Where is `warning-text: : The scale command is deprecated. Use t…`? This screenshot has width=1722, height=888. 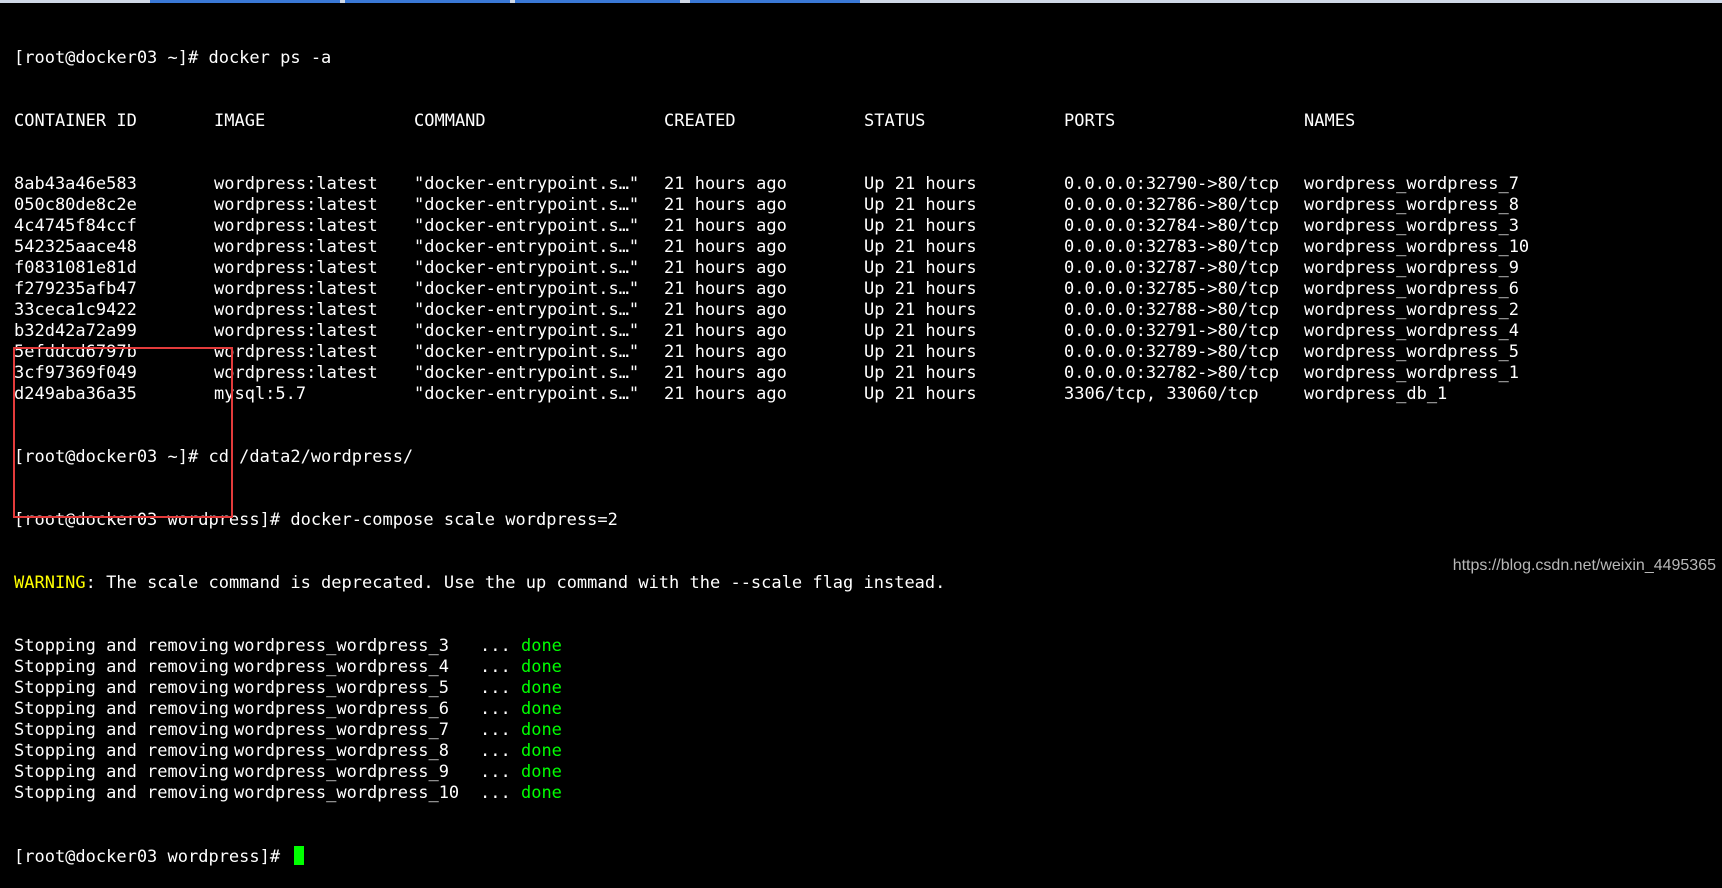
warning-text: : The scale command is deprecated. Use t… is located at coordinates (515, 583).